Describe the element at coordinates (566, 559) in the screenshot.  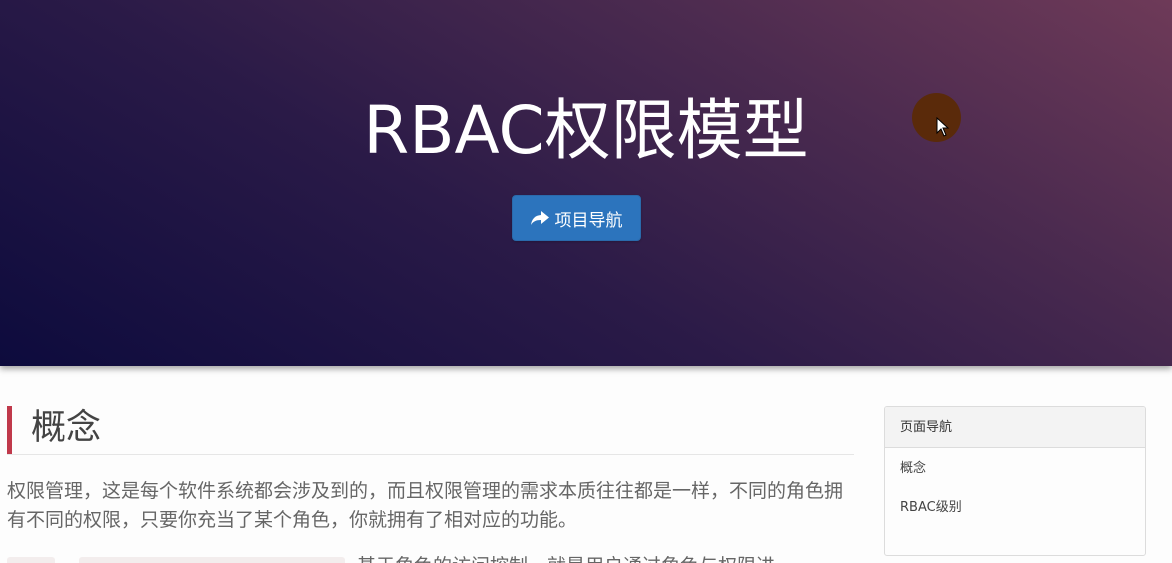
I see `clipped-text: 基于角色的访问控制，就是用户通过角色与权限进` at that location.